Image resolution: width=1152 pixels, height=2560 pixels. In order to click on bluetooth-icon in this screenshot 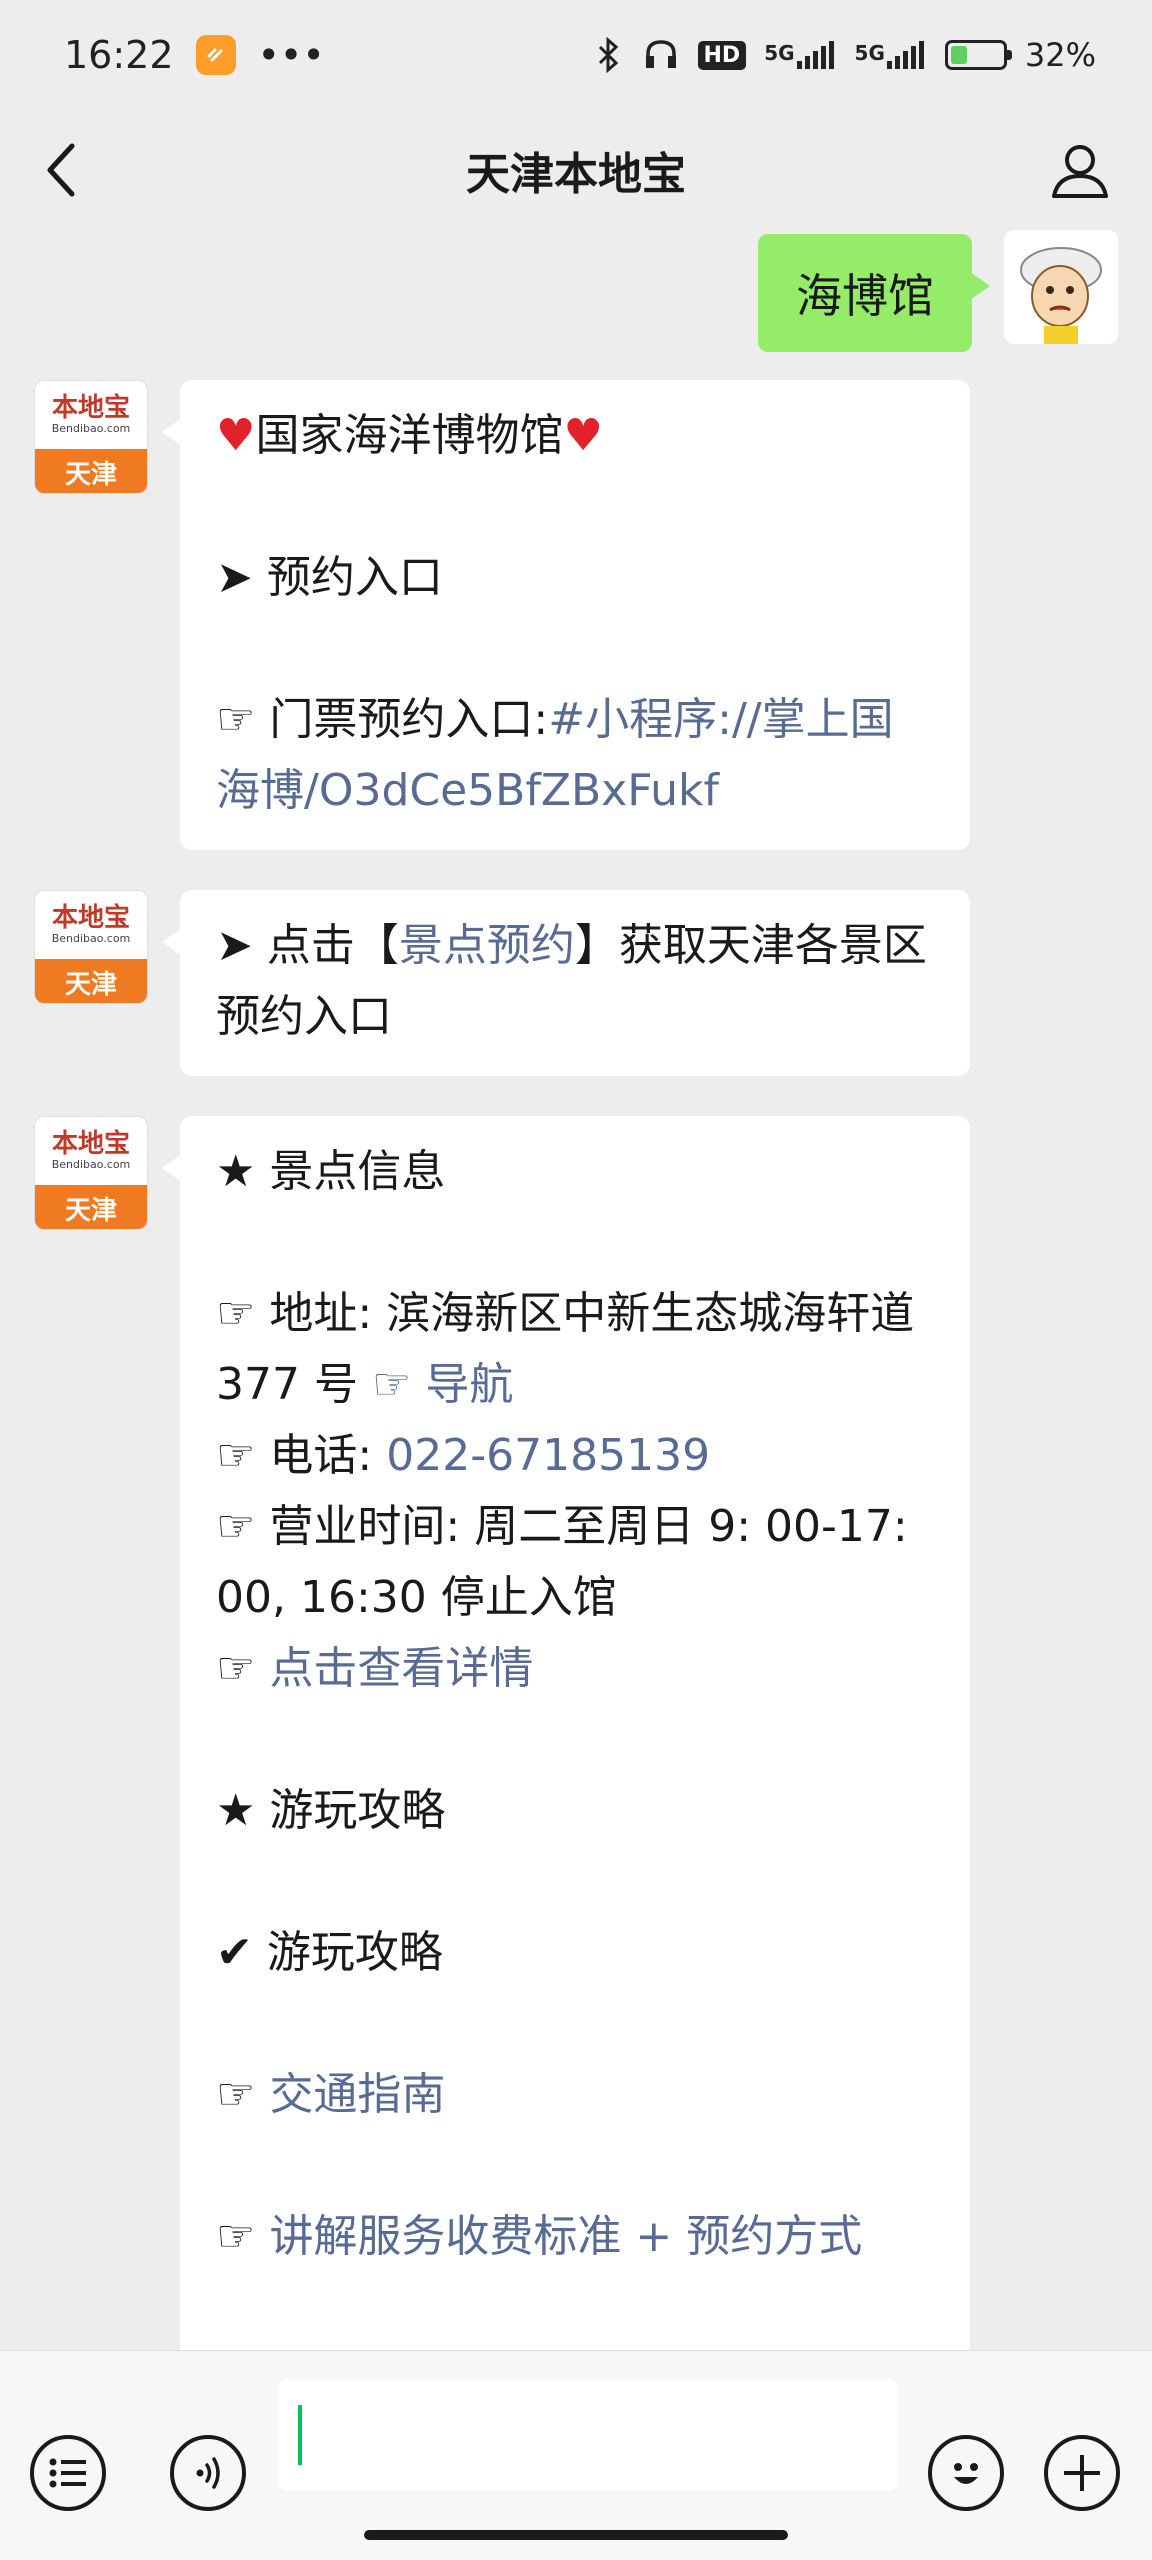, I will do `click(608, 55)`.